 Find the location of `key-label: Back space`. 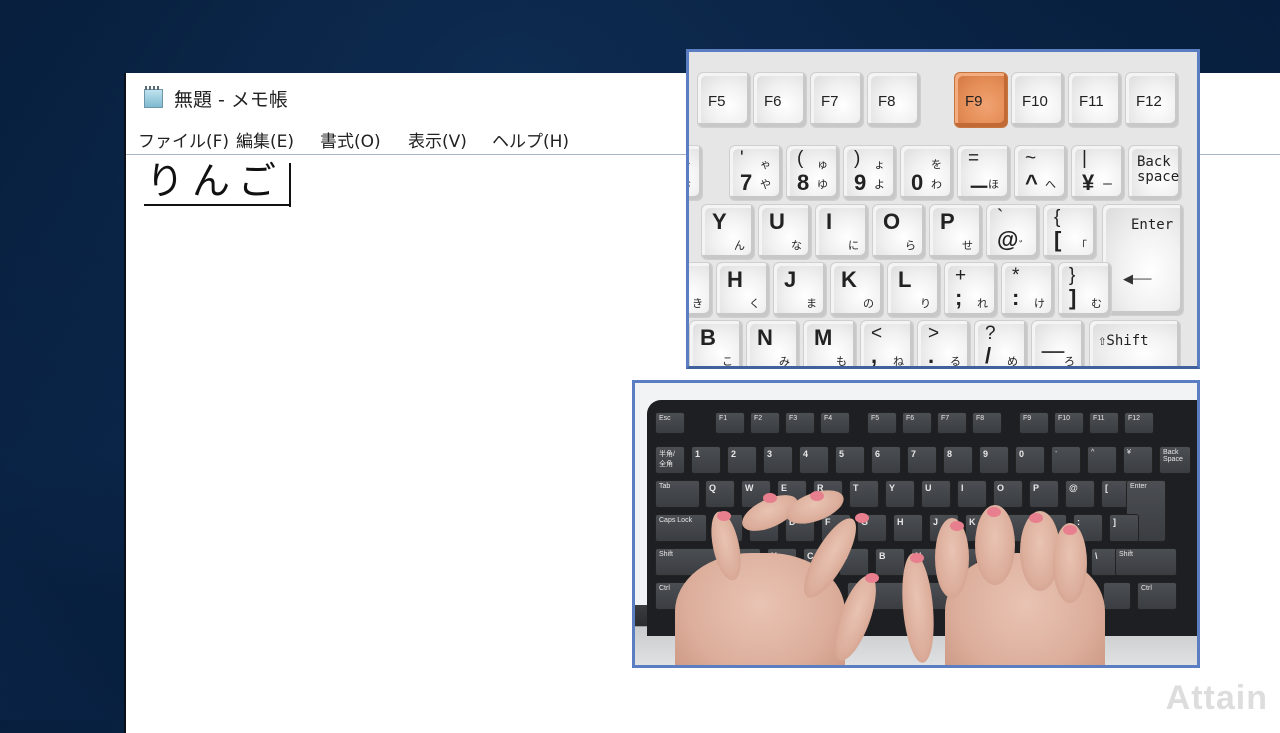

key-label: Back space is located at coordinates (1158, 170).